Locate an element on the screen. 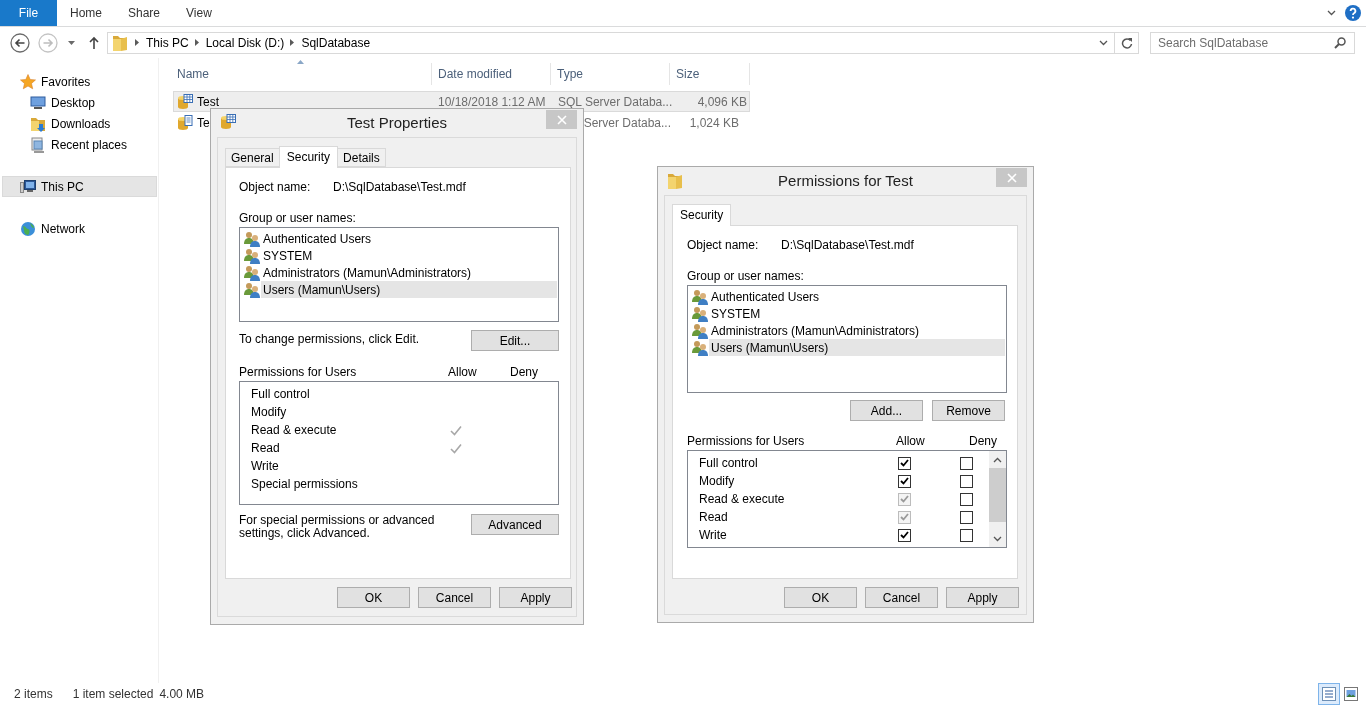 This screenshot has height=705, width=1366. hint-text: To change permissions, click Edit. is located at coordinates (330, 339).